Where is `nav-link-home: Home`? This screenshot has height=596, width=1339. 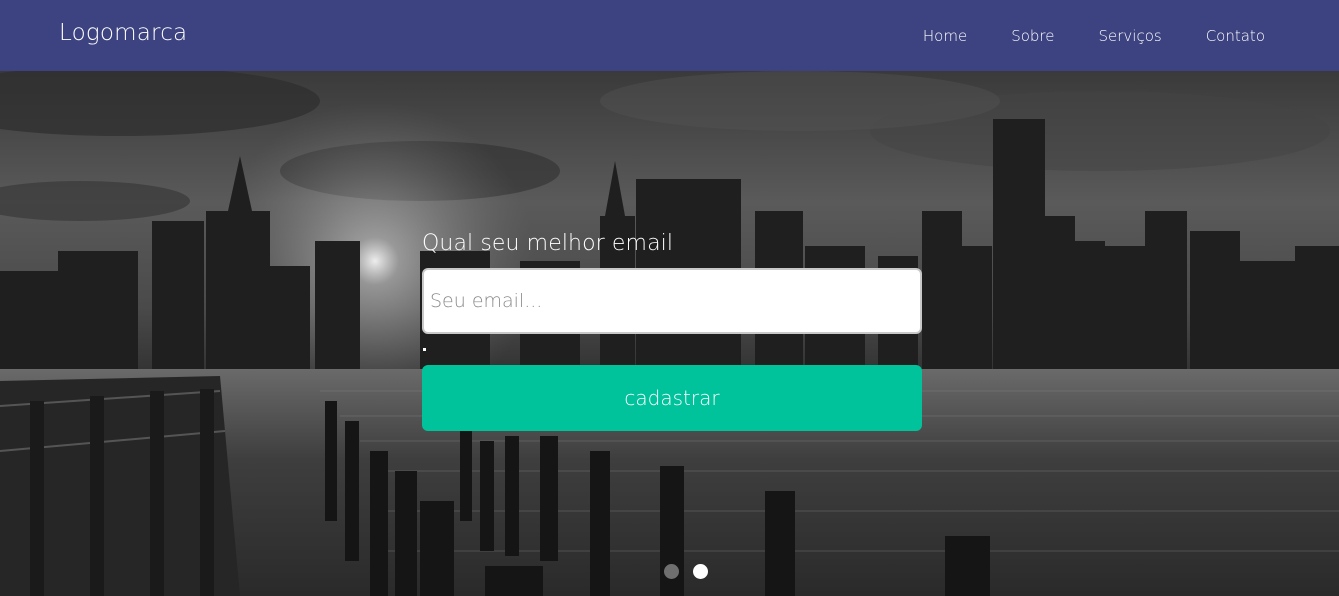
nav-link-home: Home is located at coordinates (945, 36).